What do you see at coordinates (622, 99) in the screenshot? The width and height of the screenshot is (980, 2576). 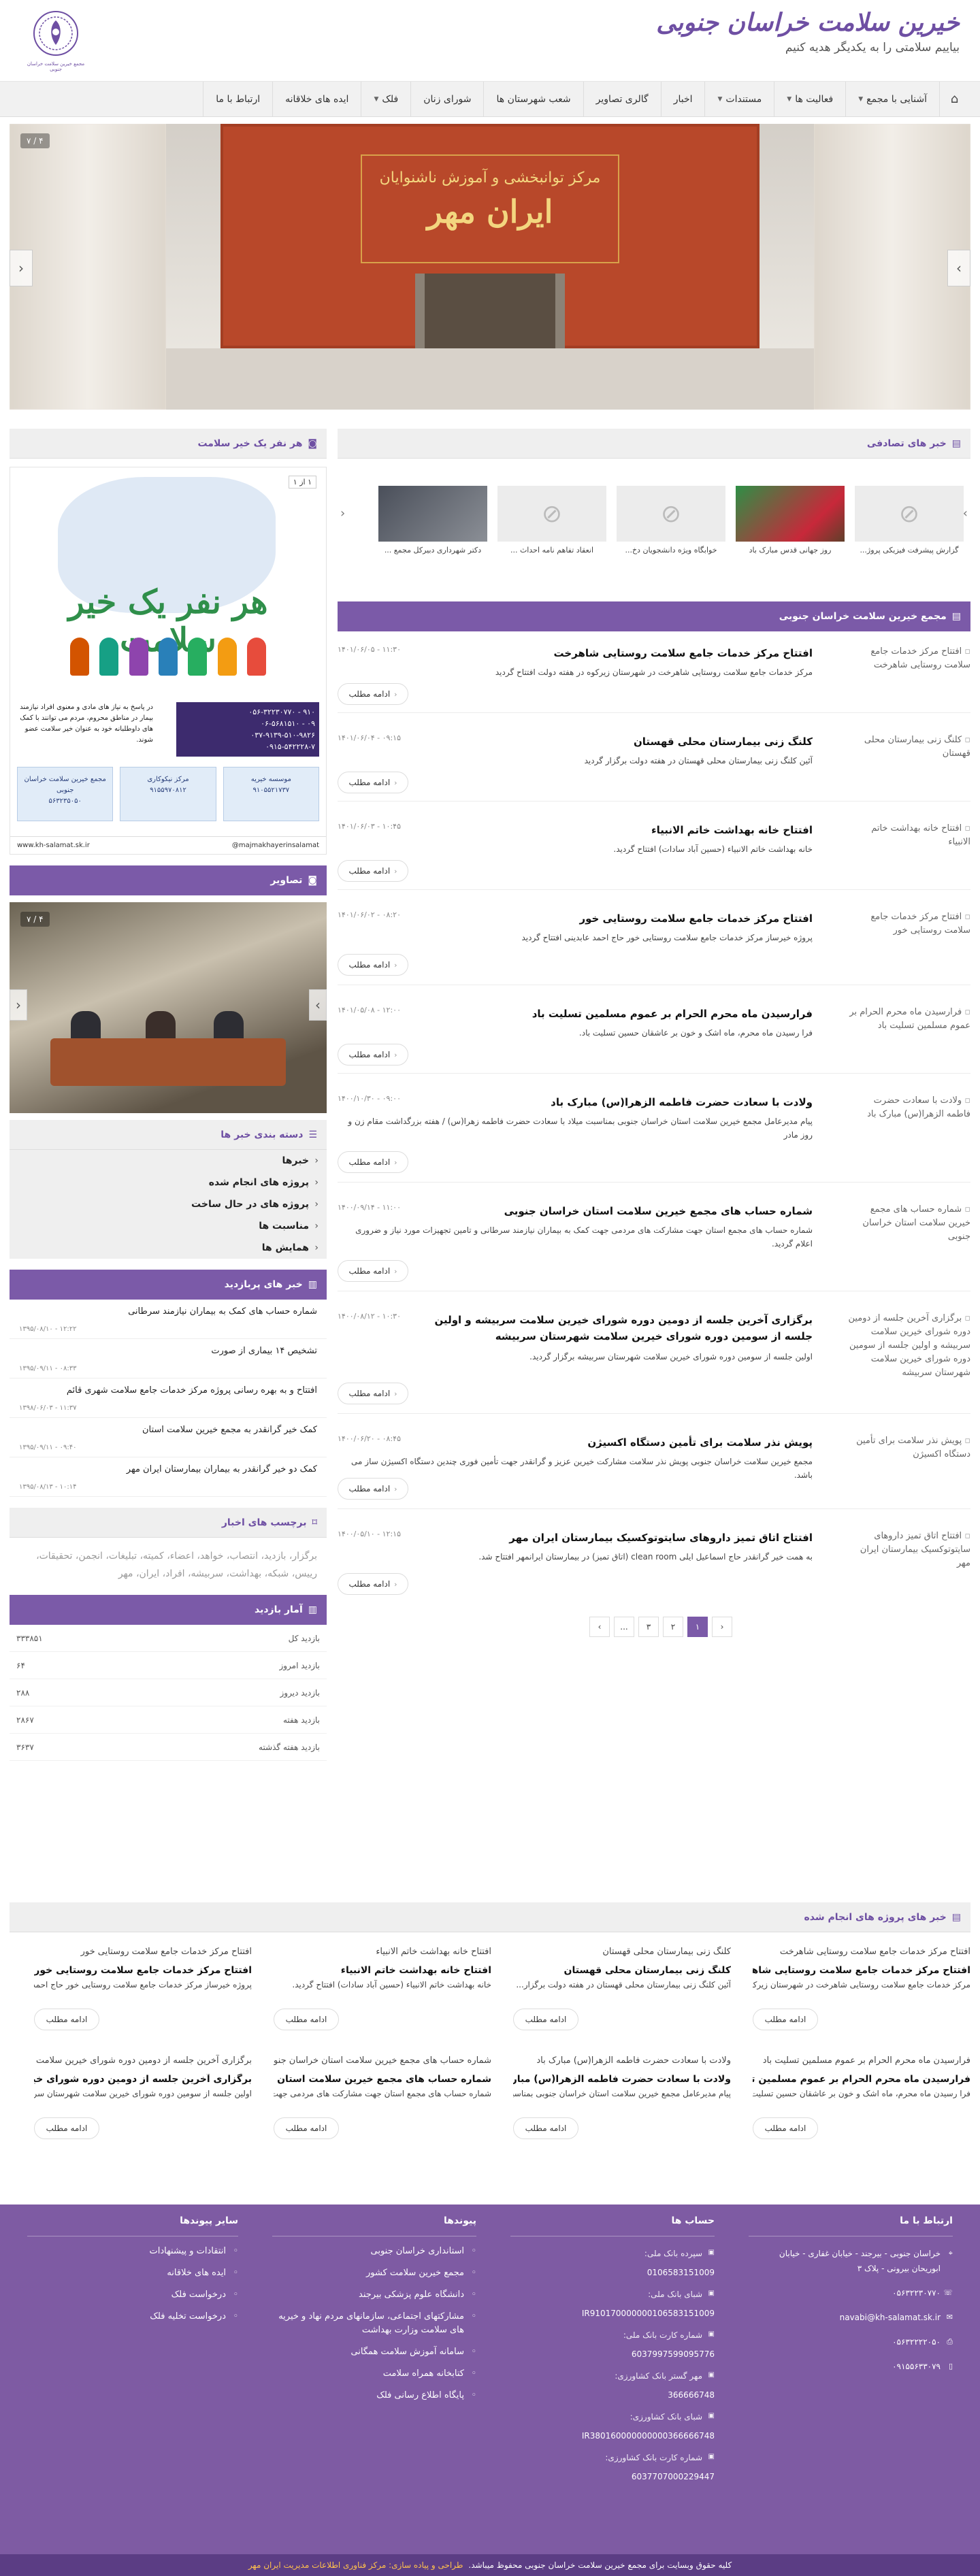 I see `nav-gallery: گالری تصاویر` at bounding box center [622, 99].